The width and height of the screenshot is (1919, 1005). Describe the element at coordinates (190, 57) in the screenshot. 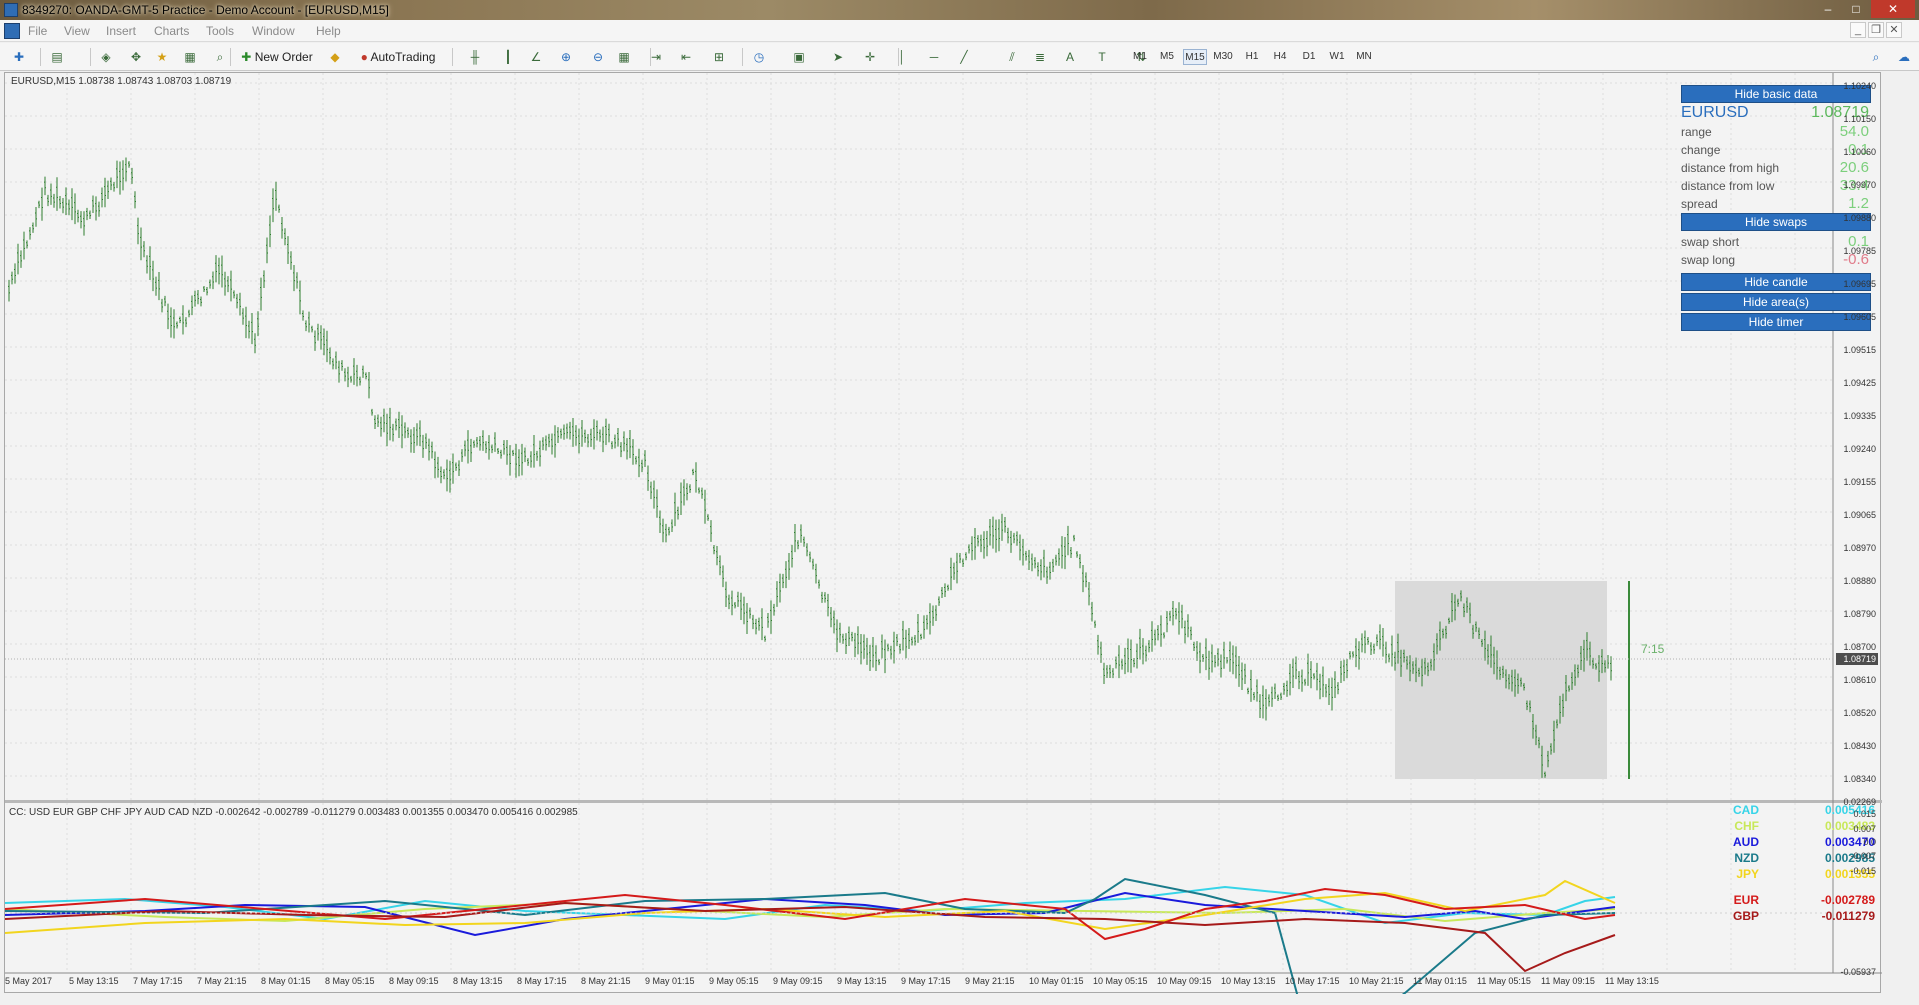

I see `data-window-icon: ▦` at that location.